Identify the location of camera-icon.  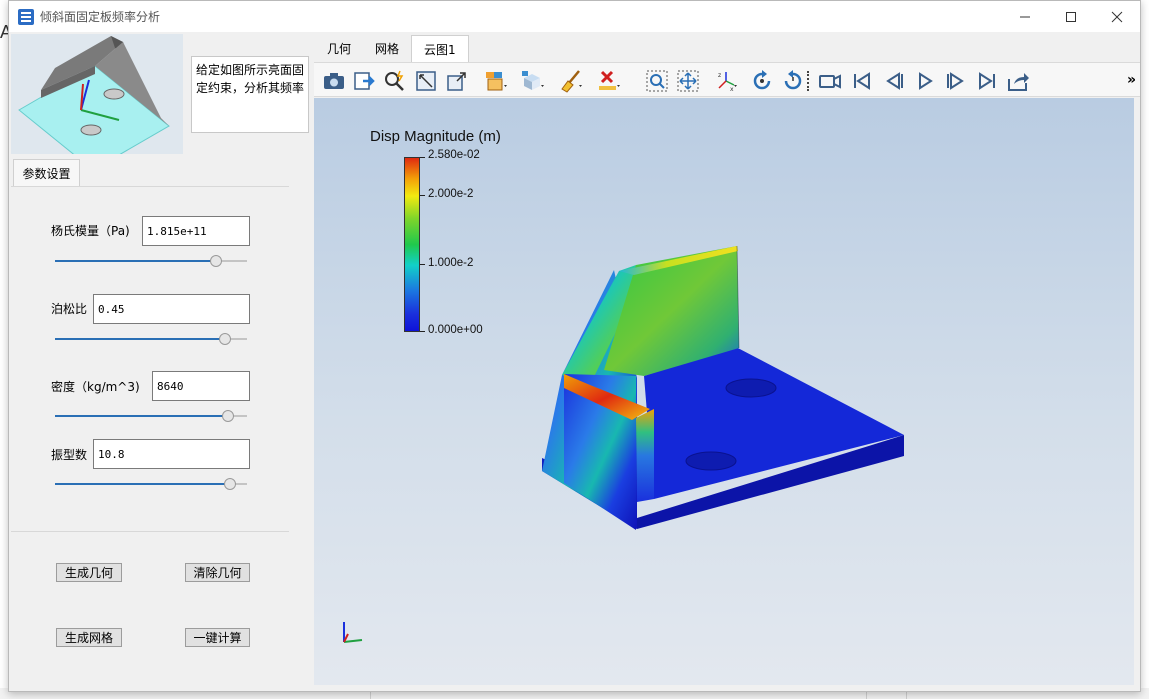
(334, 81).